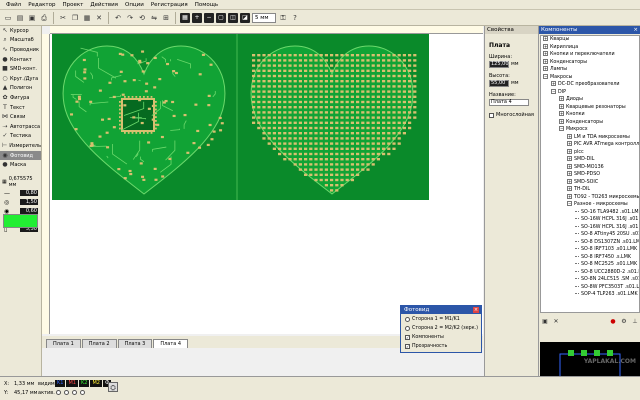 This screenshot has height=400, width=640. What do you see at coordinates (509, 102) in the screenshot?
I see `name-input: Плата 4` at bounding box center [509, 102].